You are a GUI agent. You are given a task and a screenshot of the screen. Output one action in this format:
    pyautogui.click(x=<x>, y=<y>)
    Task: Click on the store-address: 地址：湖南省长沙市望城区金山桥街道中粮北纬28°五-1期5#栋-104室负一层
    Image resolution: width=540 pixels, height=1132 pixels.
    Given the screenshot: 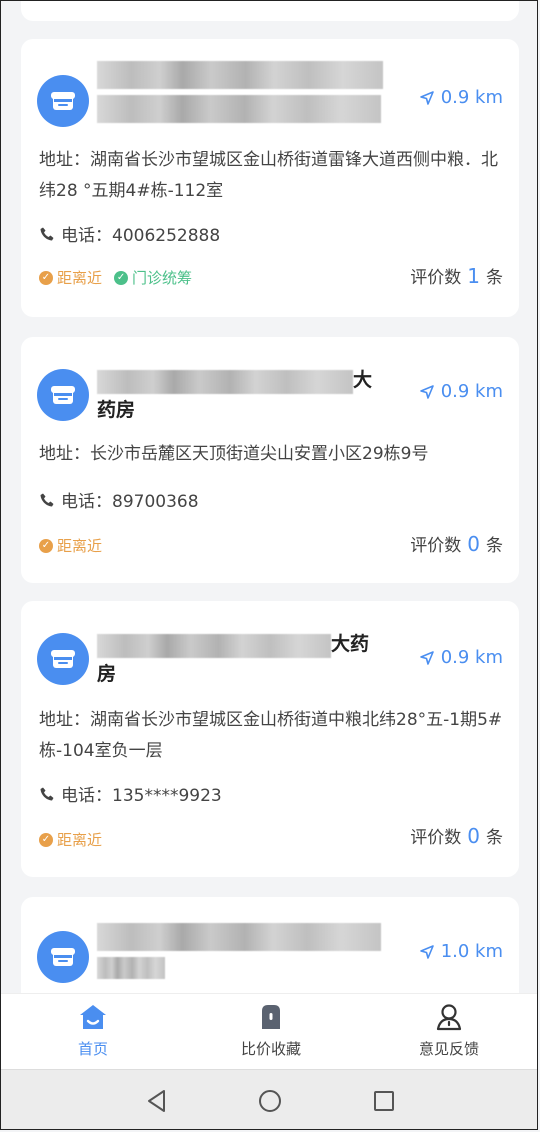 What is the action you would take?
    pyautogui.click(x=271, y=735)
    